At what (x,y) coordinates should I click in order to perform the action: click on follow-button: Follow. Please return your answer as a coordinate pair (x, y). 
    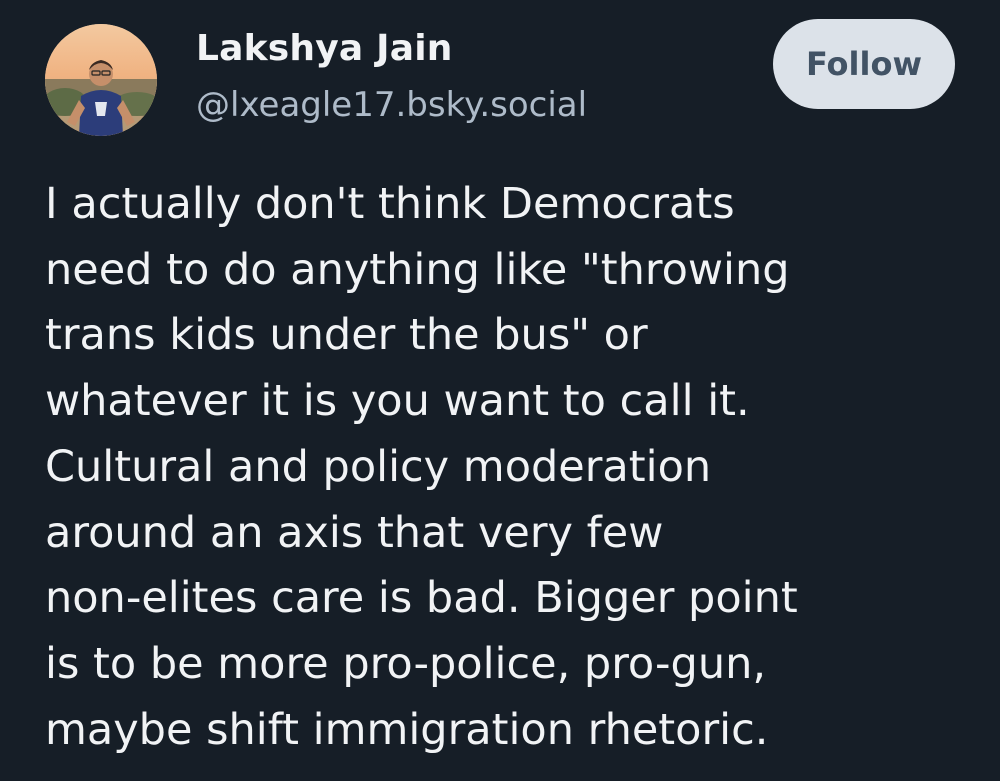
    Looking at the image, I should click on (864, 64).